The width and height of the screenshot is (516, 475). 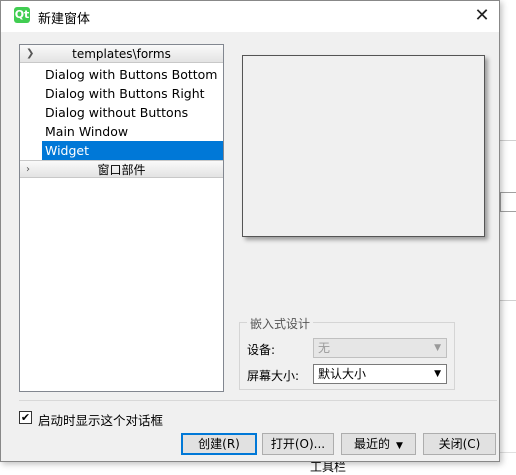 What do you see at coordinates (100, 419) in the screenshot?
I see `show-on-startup-label: 启动时显示这个对话框` at bounding box center [100, 419].